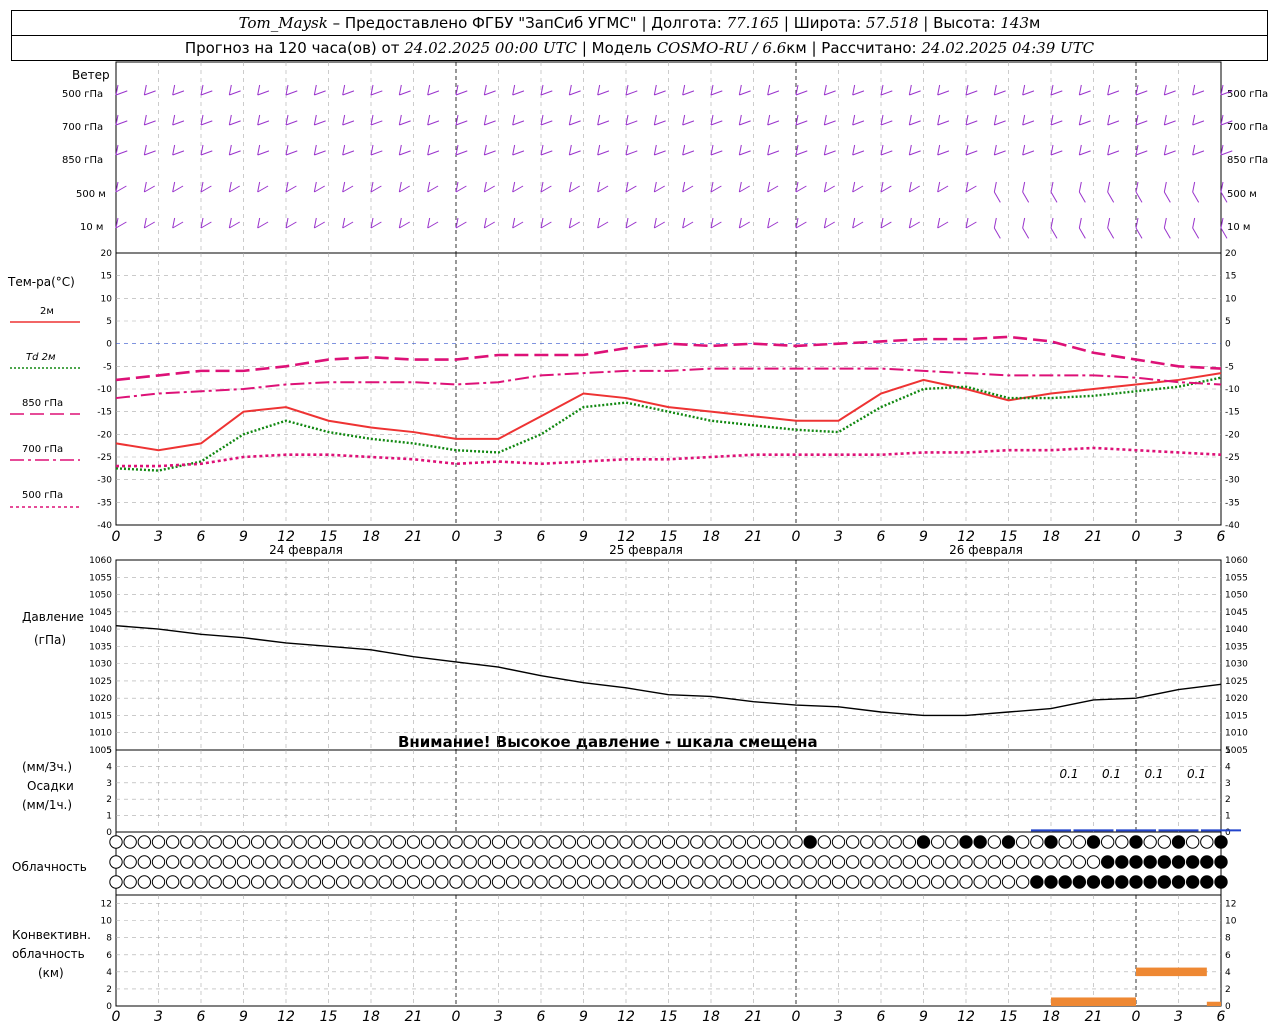  Describe the element at coordinates (1228, 973) in the screenshot. I see `conv-ytick-right: 4` at that location.